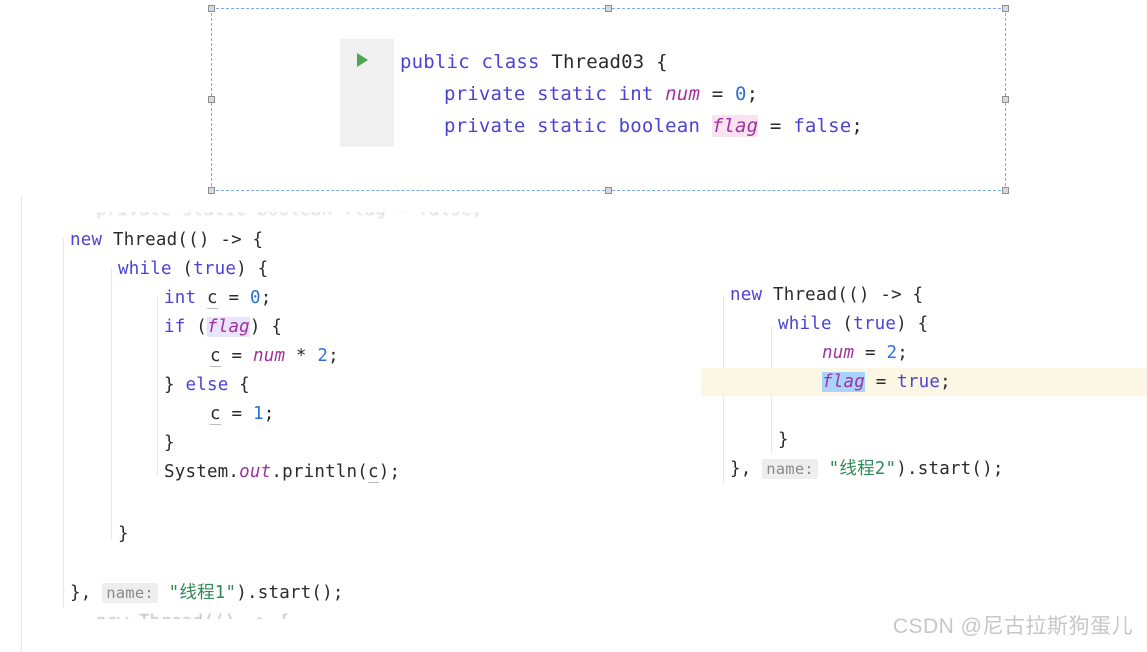 Image resolution: width=1147 pixels, height=652 pixels. What do you see at coordinates (1005, 190) in the screenshot?
I see `resize-handle-bottom-right` at bounding box center [1005, 190].